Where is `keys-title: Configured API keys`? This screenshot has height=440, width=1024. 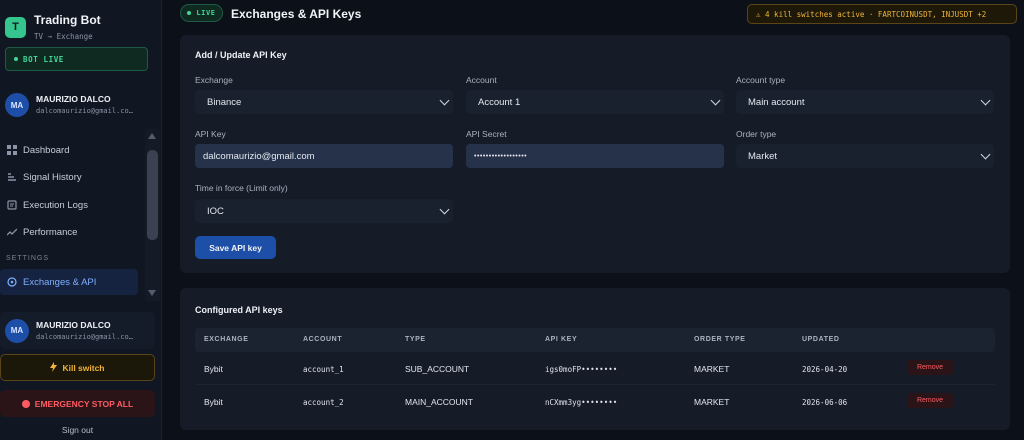 keys-title: Configured API keys is located at coordinates (239, 310).